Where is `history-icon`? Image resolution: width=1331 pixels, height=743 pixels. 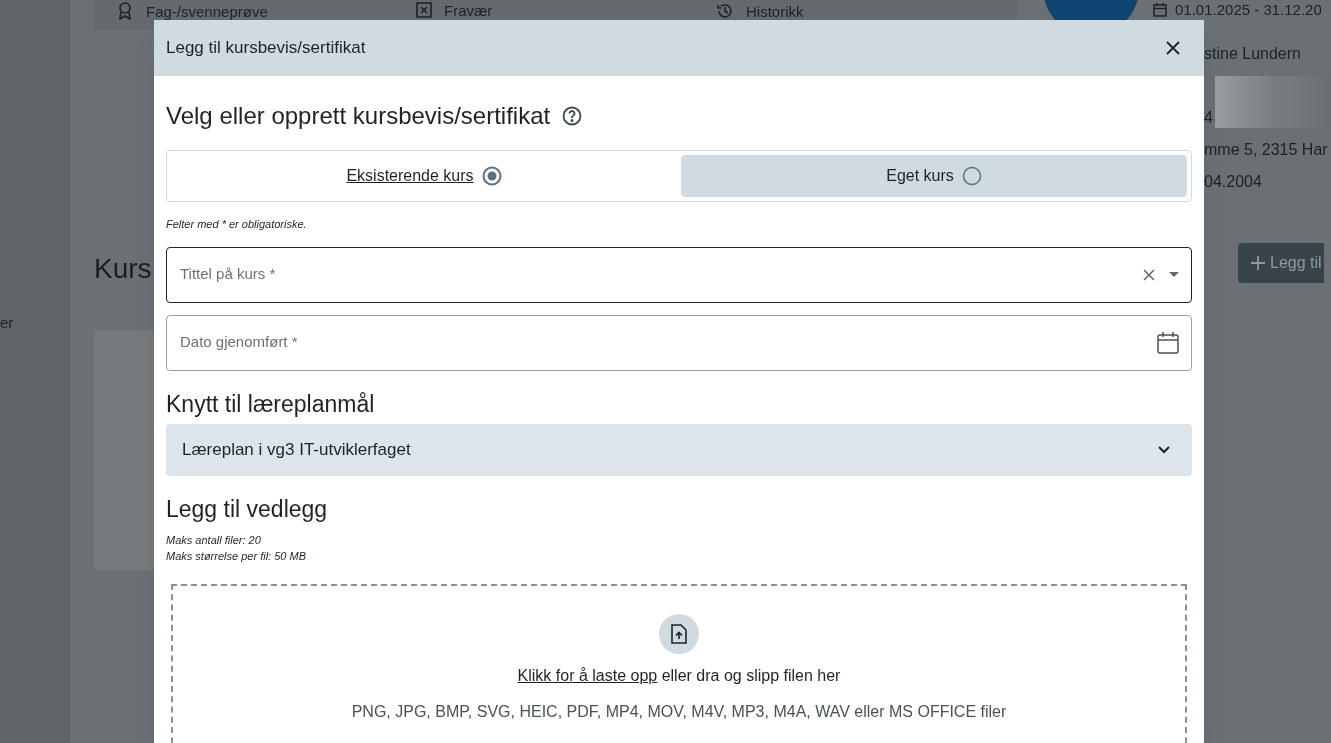
history-icon is located at coordinates (725, 11).